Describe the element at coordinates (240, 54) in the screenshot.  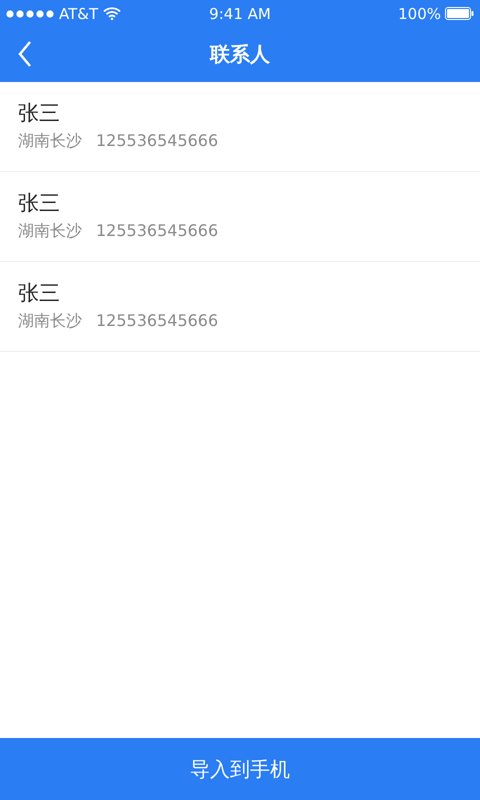
I see `page-title: 联系人` at that location.